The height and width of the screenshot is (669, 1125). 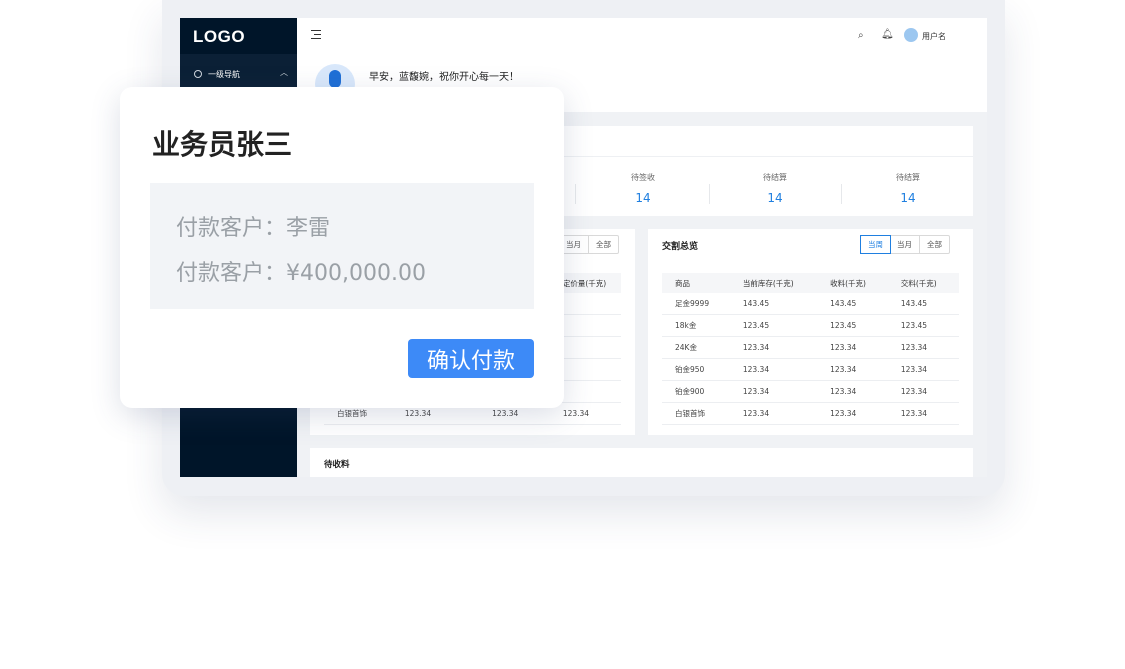 I want to click on table-cell: 24K金, so click(x=686, y=347).